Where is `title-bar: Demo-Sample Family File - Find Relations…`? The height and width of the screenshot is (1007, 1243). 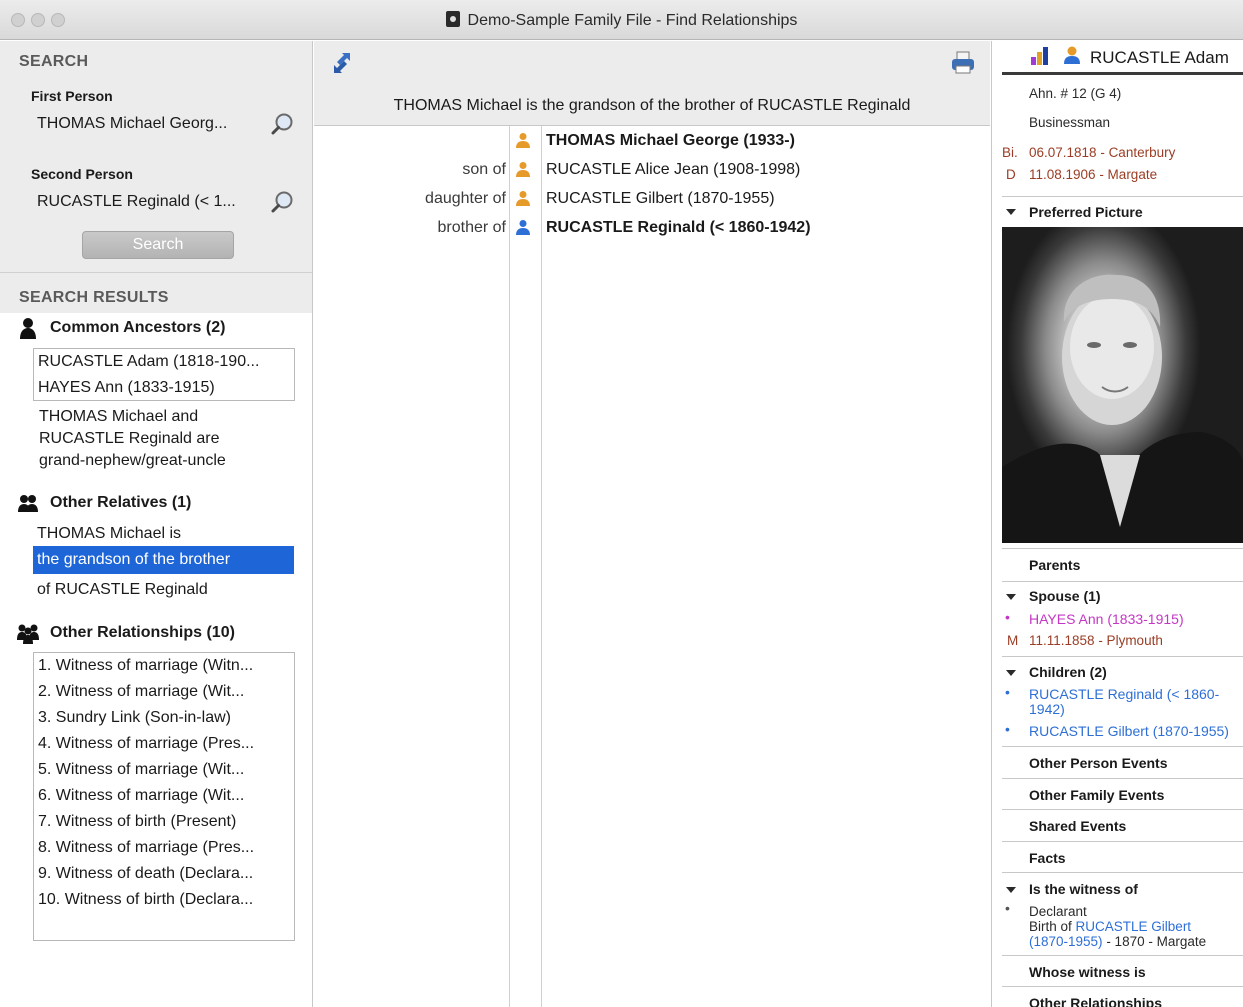
title-bar: Demo-Sample Family File - Find Relations… is located at coordinates (621, 20).